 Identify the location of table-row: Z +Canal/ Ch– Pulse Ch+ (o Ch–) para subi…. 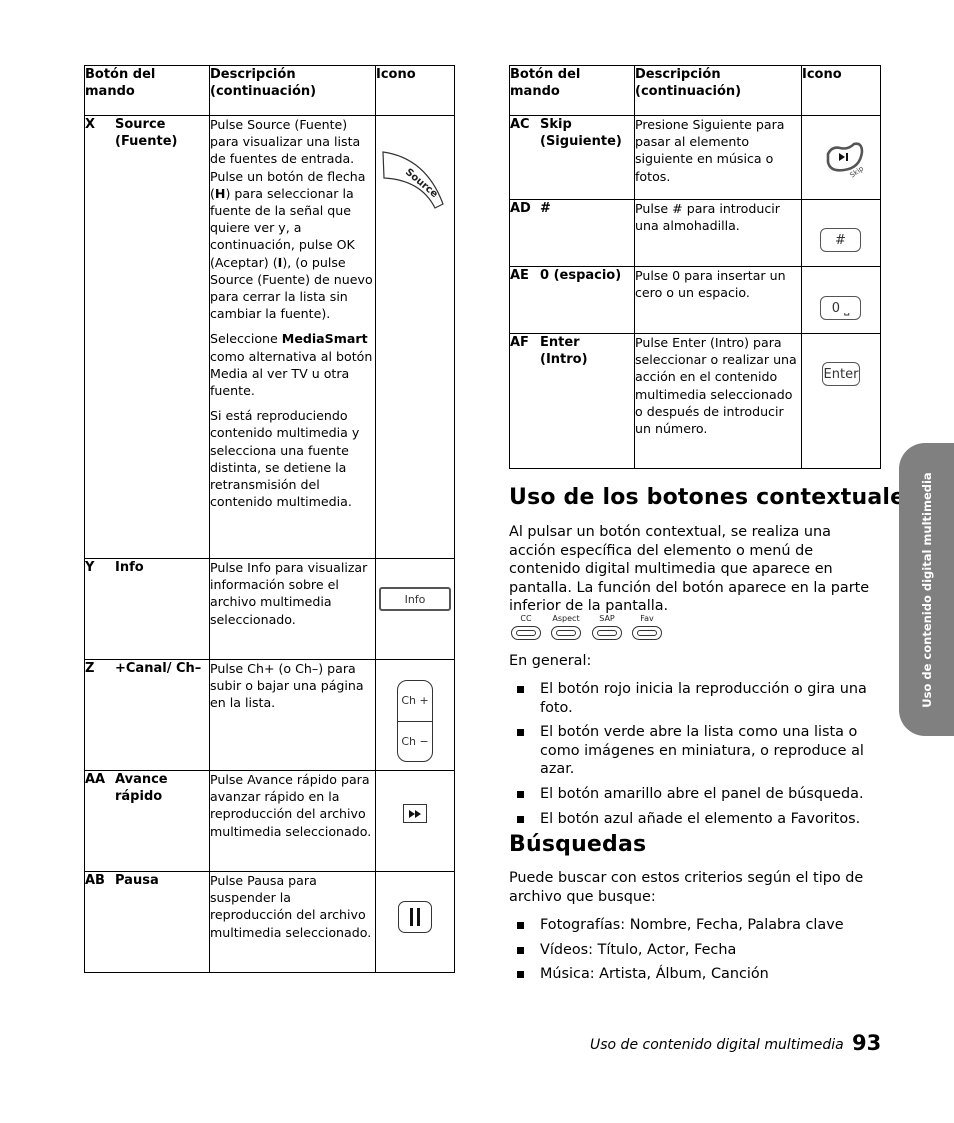
(269, 715).